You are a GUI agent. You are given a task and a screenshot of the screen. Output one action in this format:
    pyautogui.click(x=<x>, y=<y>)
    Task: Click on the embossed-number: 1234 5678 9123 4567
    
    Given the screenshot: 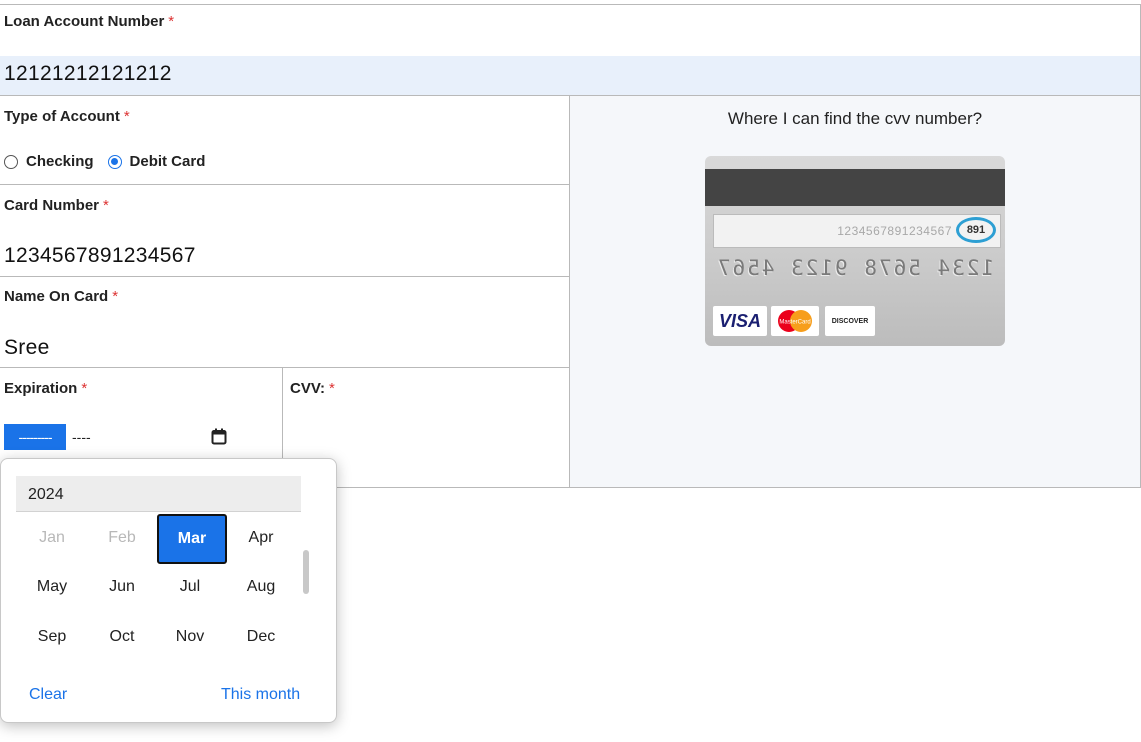 What is the action you would take?
    pyautogui.click(x=855, y=268)
    